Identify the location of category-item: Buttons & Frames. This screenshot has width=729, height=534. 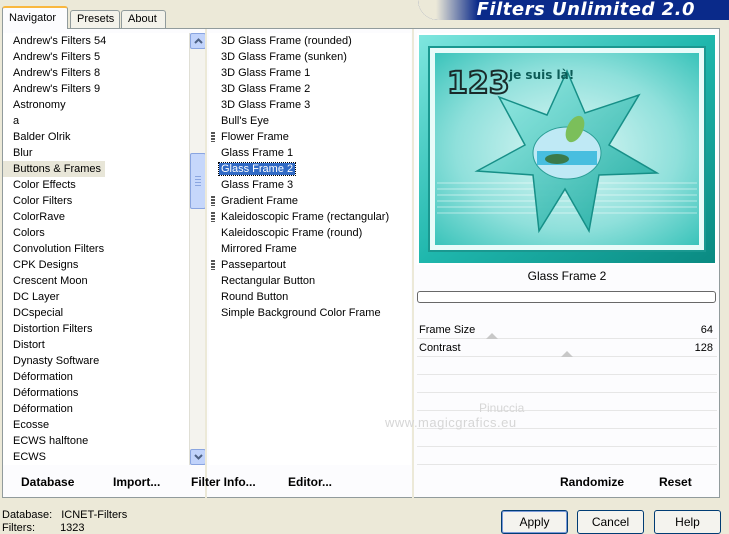
(96, 169).